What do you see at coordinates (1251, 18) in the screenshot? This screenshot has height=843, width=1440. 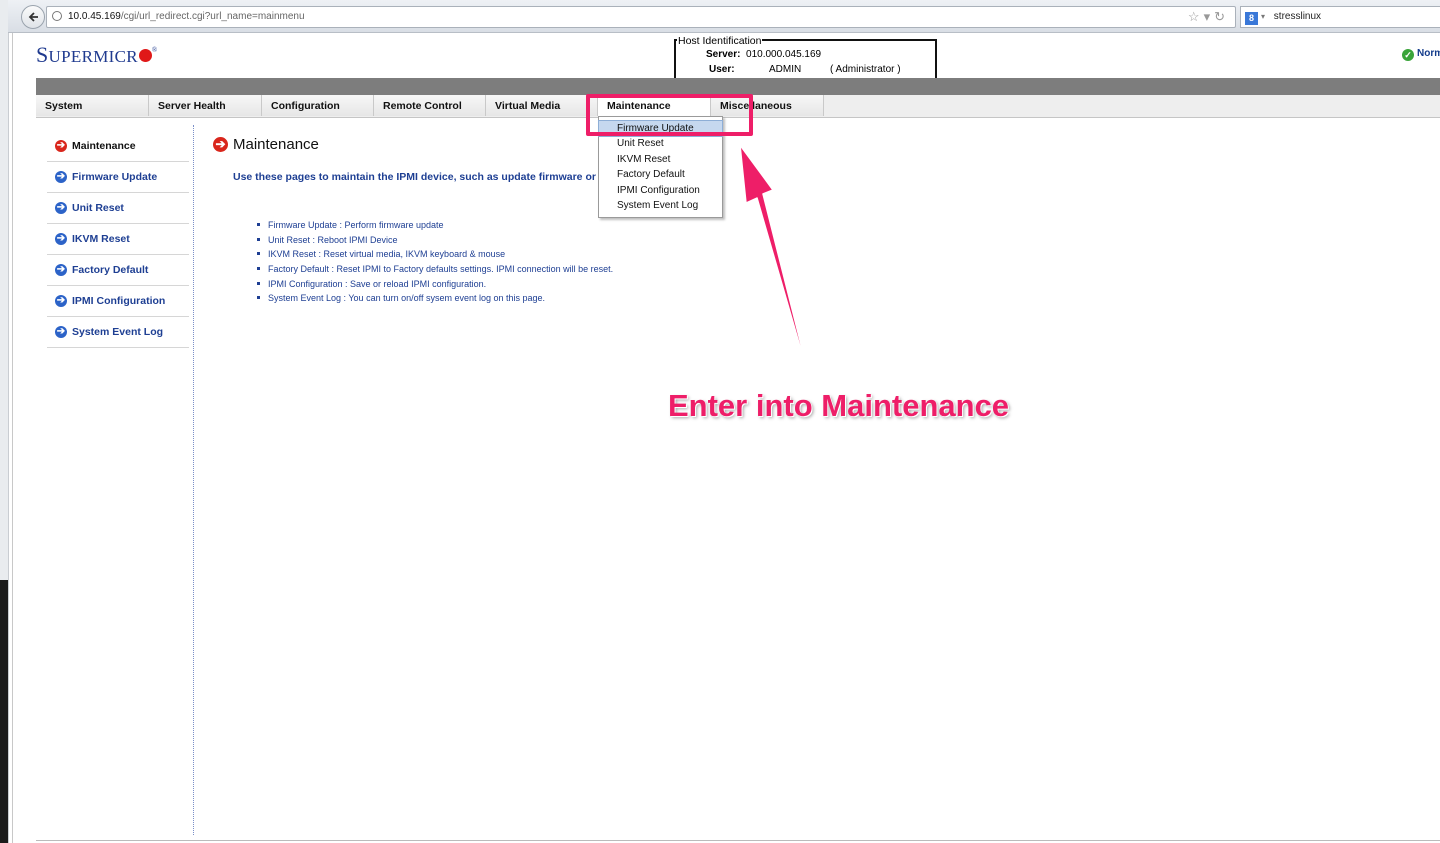 I see `search-engine-icon: 8` at bounding box center [1251, 18].